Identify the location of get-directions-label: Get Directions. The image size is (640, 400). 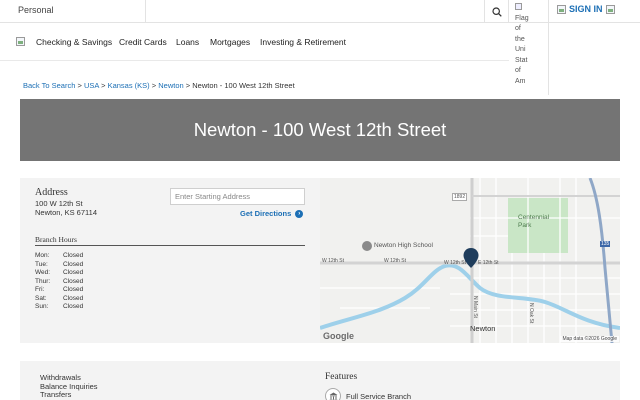
(266, 213).